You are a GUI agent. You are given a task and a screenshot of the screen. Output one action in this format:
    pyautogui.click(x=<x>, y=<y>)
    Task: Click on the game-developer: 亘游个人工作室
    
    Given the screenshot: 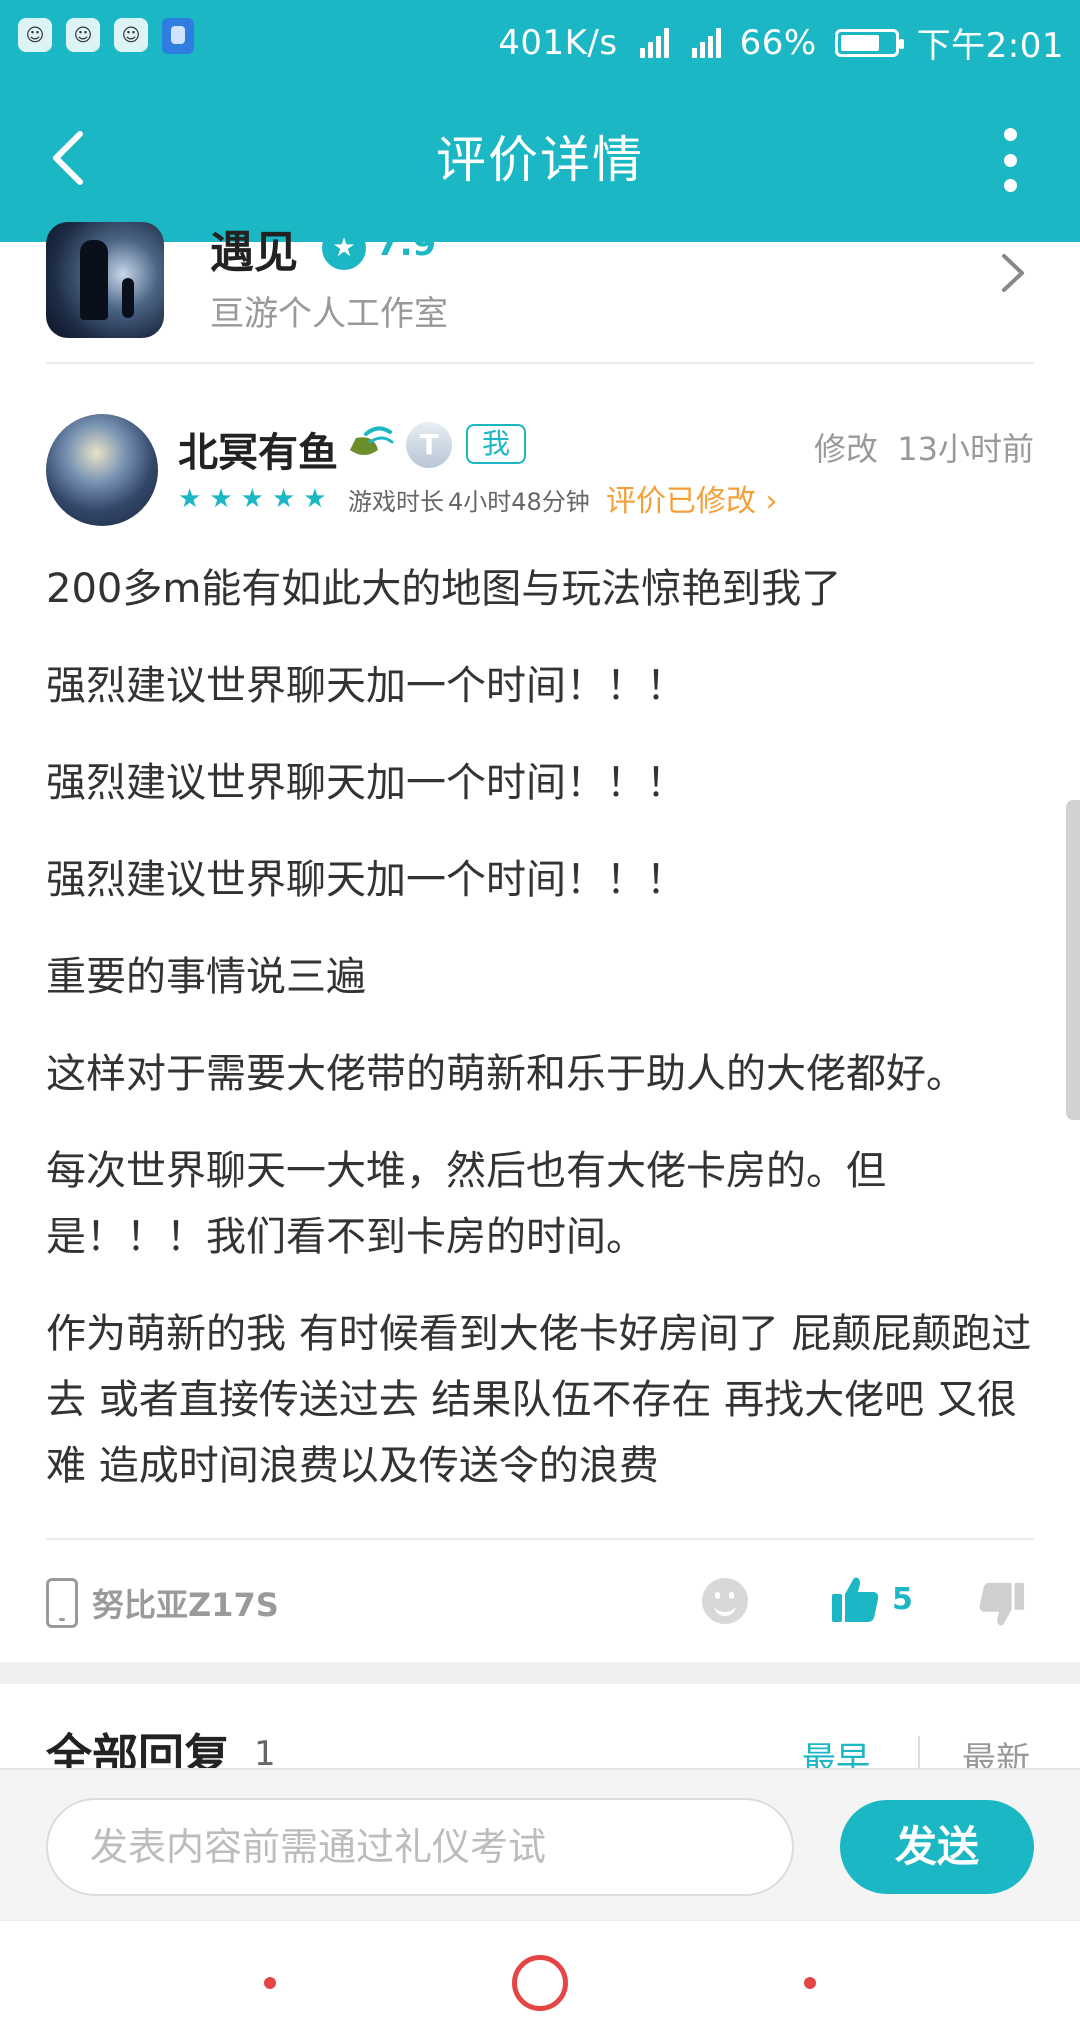 What is the action you would take?
    pyautogui.click(x=329, y=314)
    